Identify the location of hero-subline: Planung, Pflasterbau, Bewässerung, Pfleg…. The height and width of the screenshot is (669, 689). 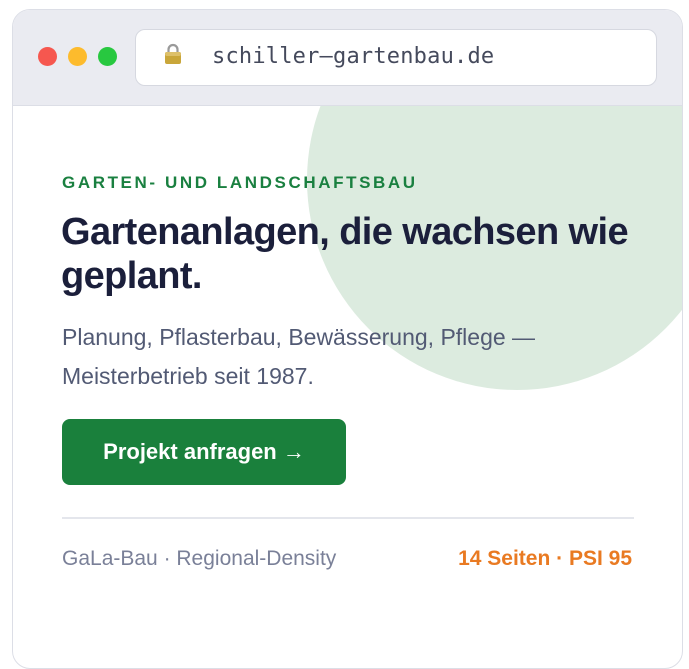
(299, 356).